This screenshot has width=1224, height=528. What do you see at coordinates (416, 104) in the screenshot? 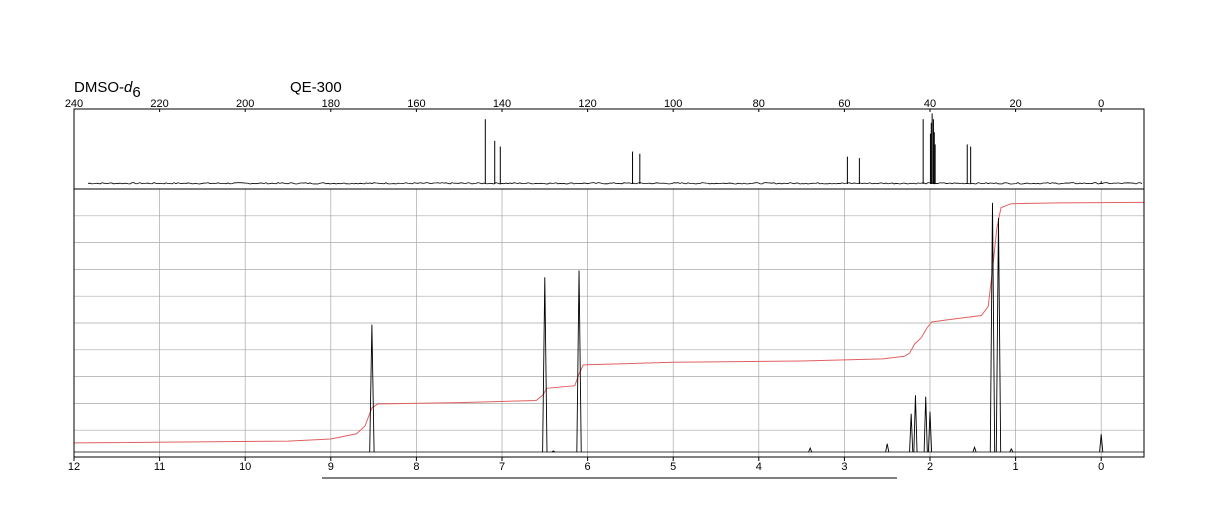
I see `c13-tick-label: 160` at bounding box center [416, 104].